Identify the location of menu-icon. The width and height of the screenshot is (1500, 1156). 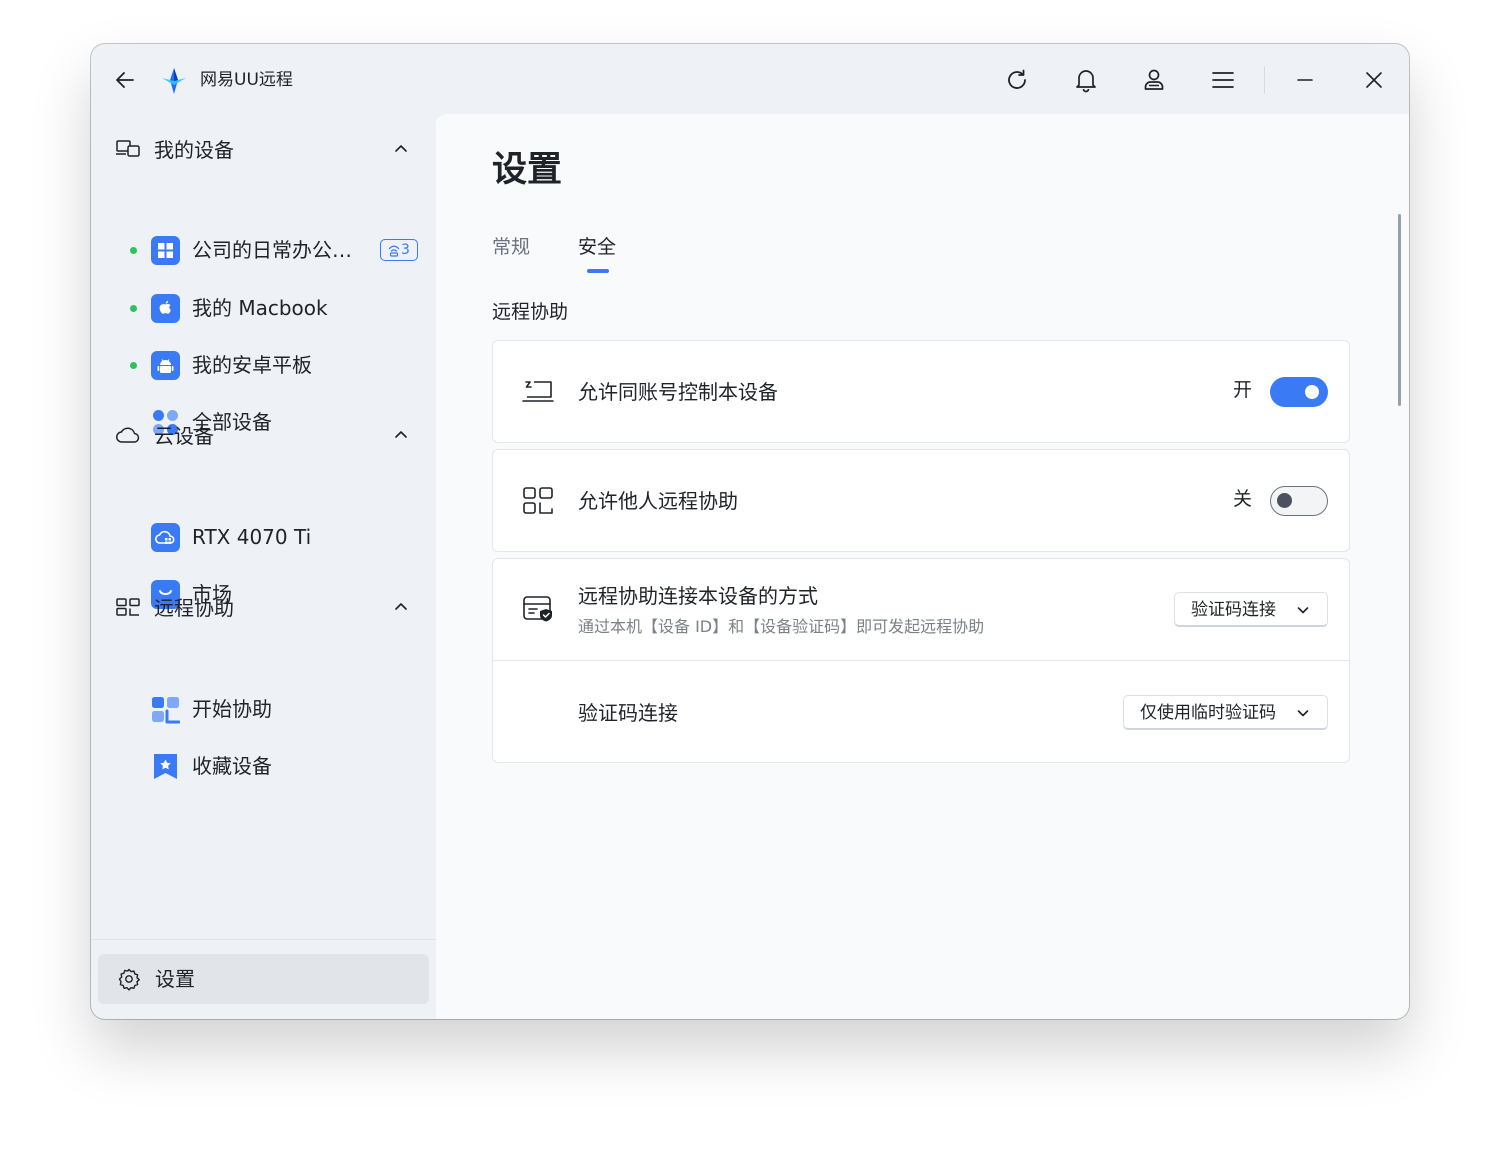
(1223, 80).